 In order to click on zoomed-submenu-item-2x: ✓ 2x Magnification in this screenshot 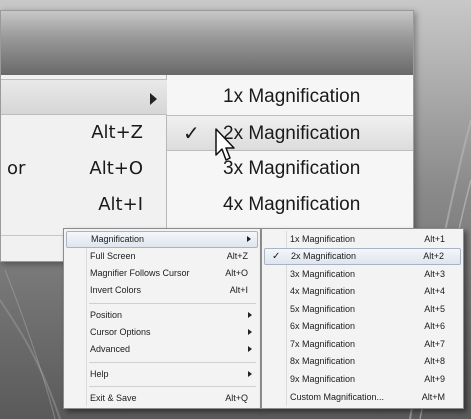, I will do `click(290, 133)`.